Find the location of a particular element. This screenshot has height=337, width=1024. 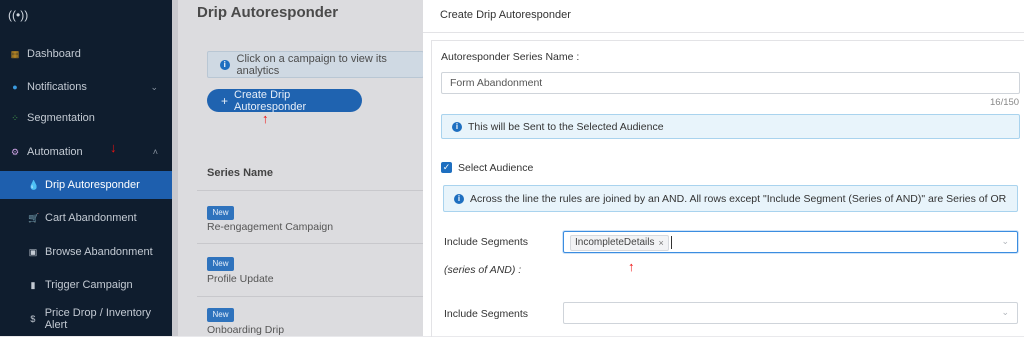

sidebar-item-price-drop: $ Price Drop / Inventory Alert is located at coordinates (86, 319).